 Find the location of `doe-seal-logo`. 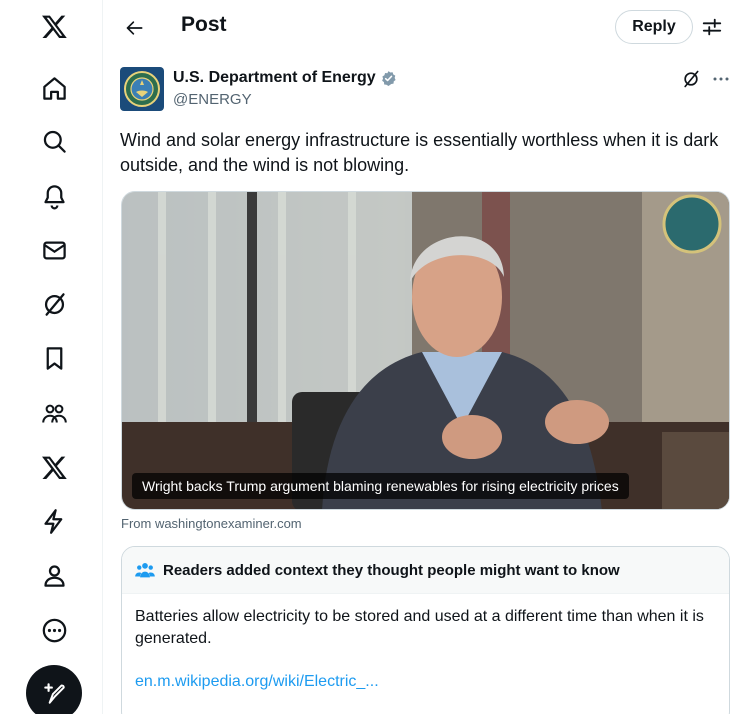

doe-seal-logo is located at coordinates (142, 89).